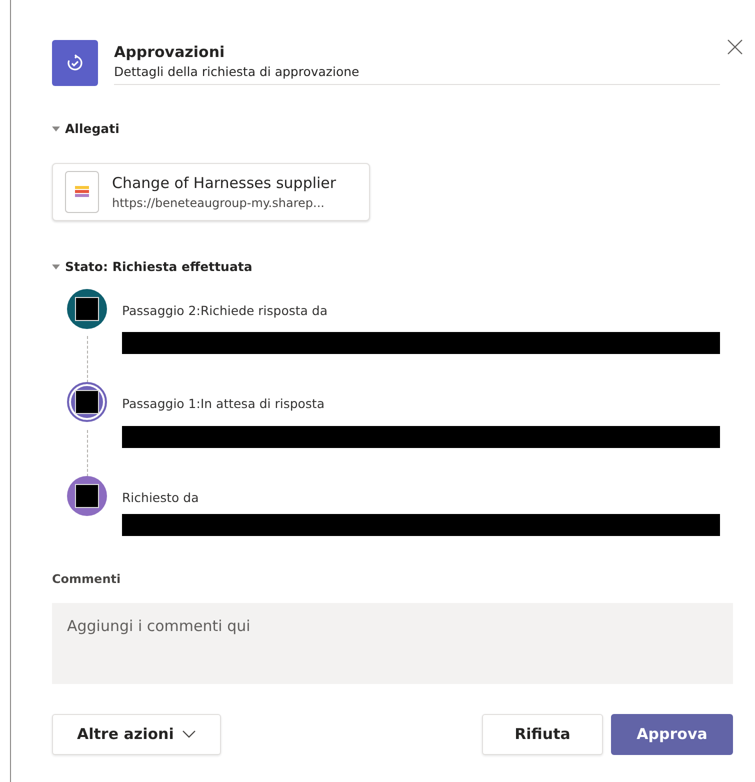 The width and height of the screenshot is (755, 782). I want to click on approve-button: Approva, so click(672, 734).